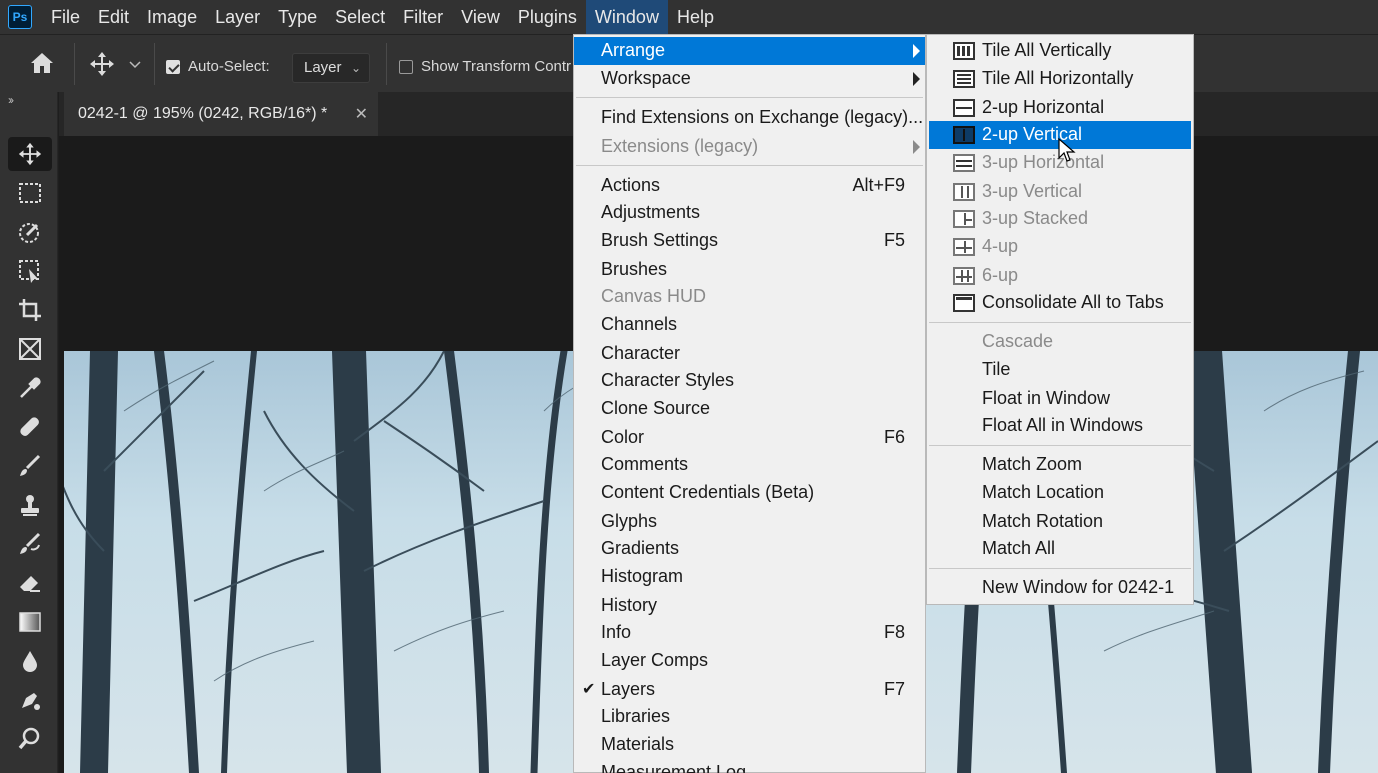 Image resolution: width=1378 pixels, height=773 pixels. I want to click on move-icon, so click(102, 64).